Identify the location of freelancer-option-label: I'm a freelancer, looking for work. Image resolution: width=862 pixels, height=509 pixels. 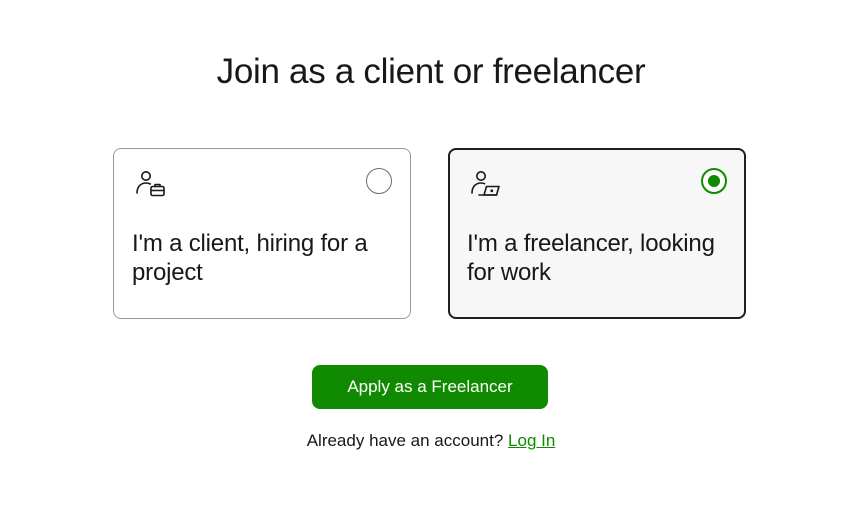
(591, 258).